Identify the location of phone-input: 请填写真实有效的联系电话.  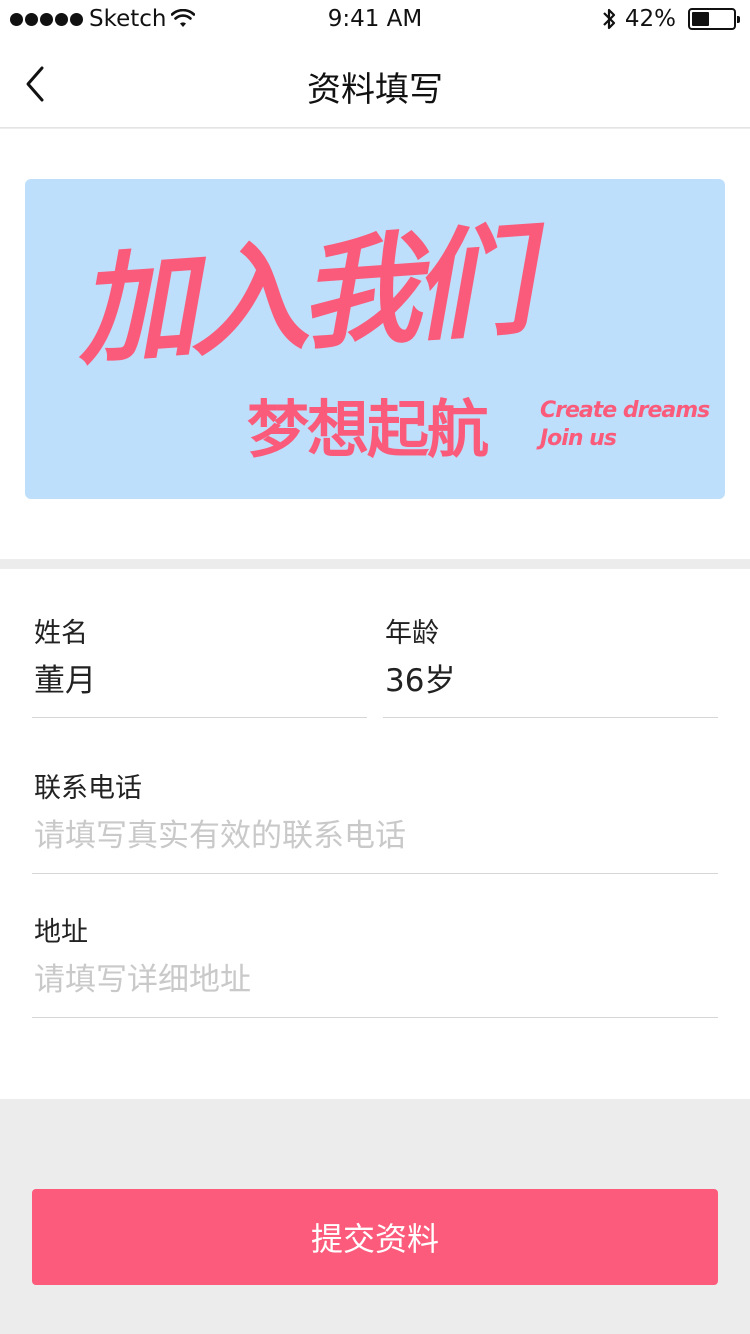
(220, 832).